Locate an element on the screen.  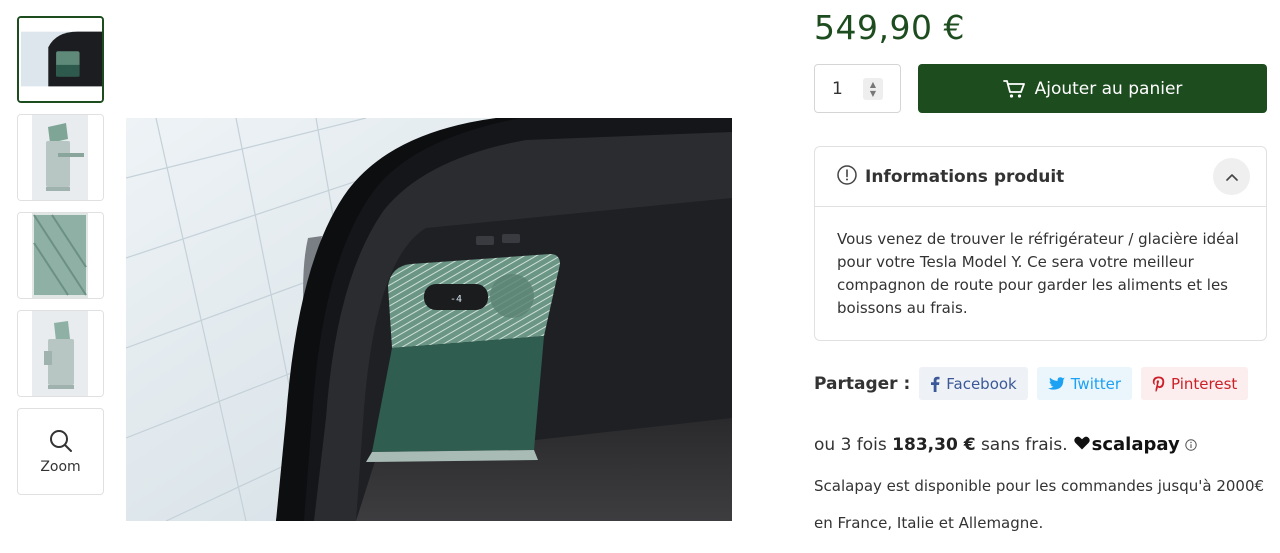
share-facebook-button: Facebook is located at coordinates (973, 383).